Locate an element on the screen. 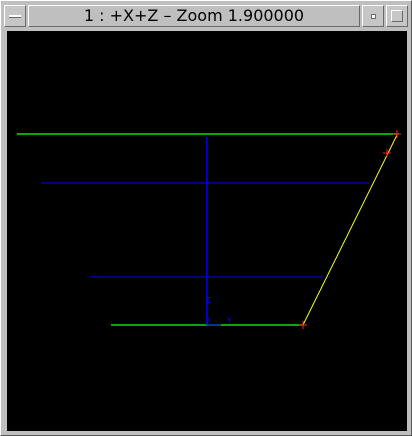 The image size is (412, 436). axis-label-x: X is located at coordinates (208, 320).